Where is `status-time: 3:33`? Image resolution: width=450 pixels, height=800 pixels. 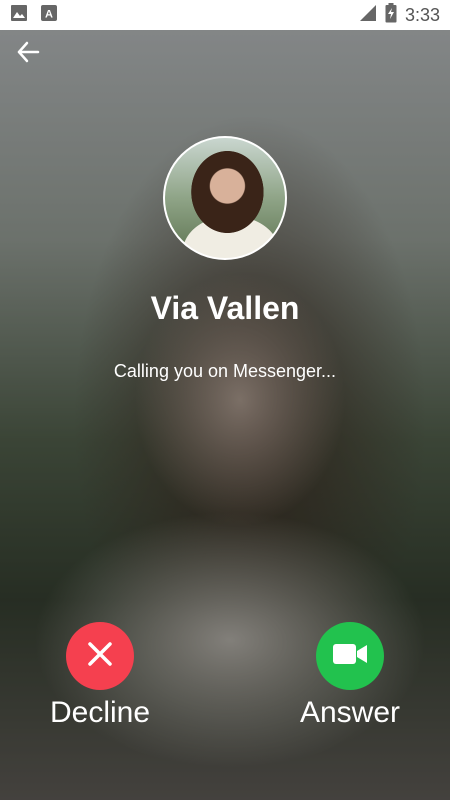
status-time: 3:33 is located at coordinates (422, 14).